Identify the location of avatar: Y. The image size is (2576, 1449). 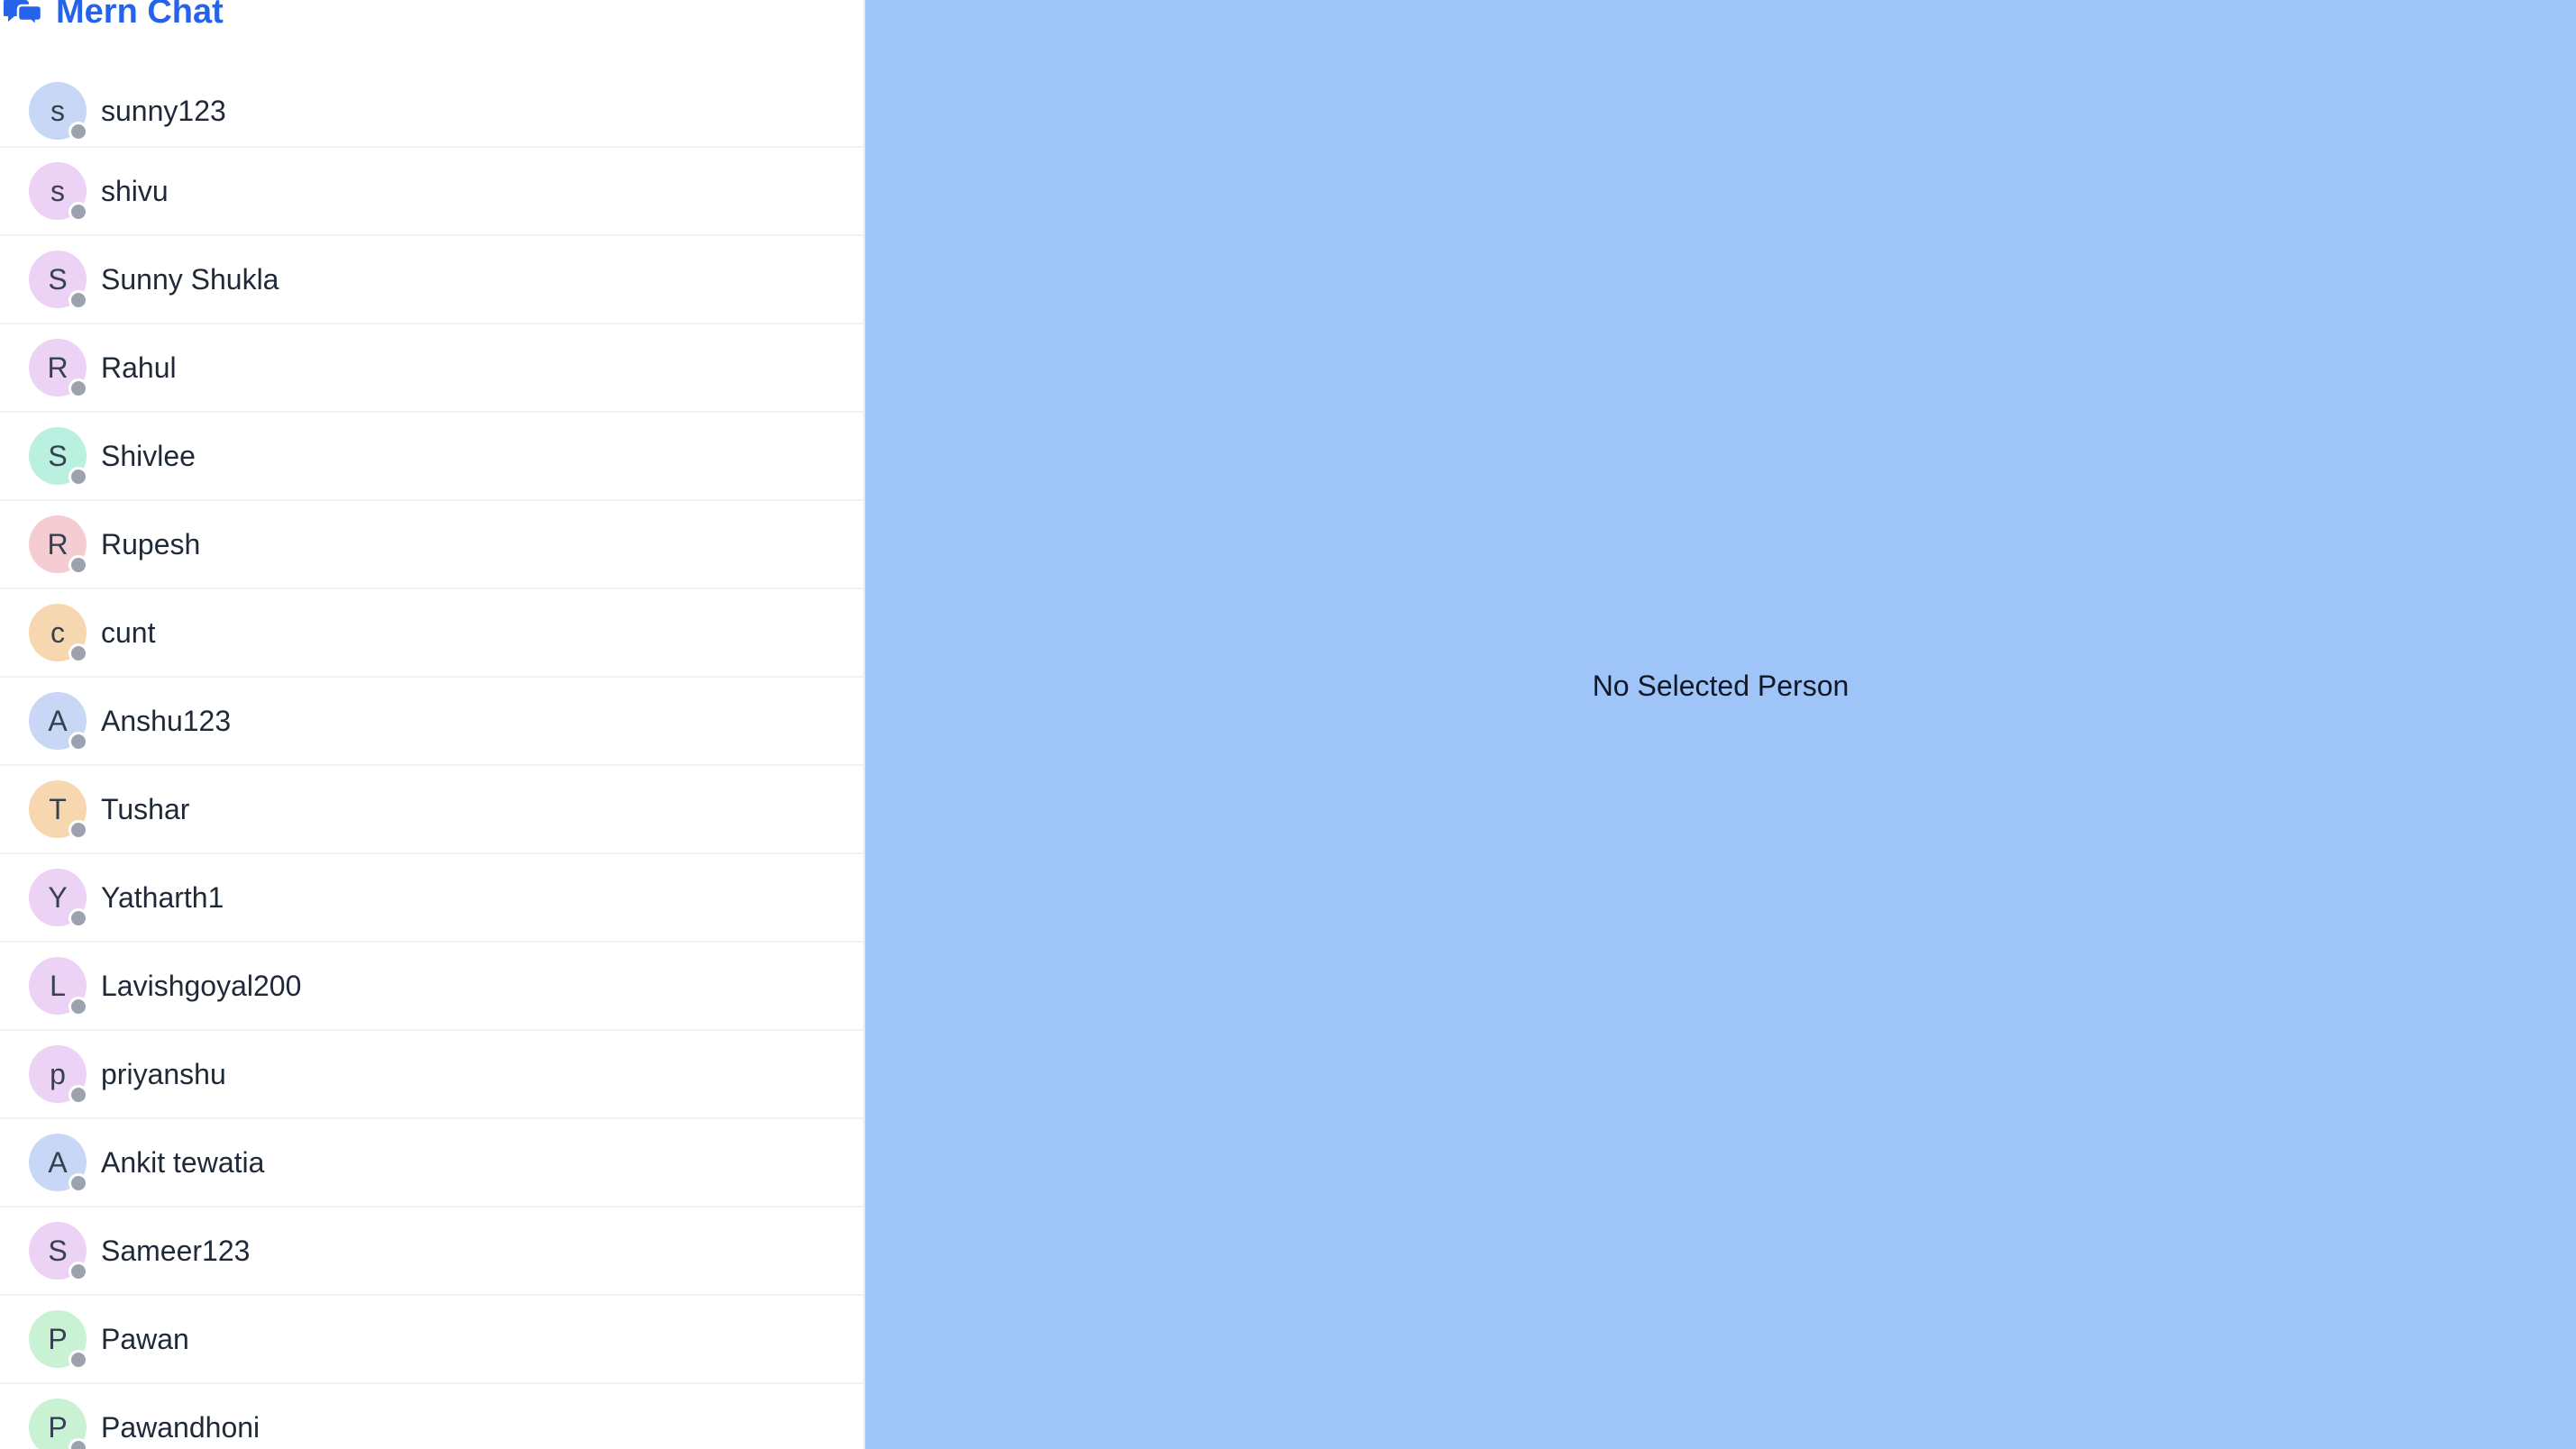
(59, 898).